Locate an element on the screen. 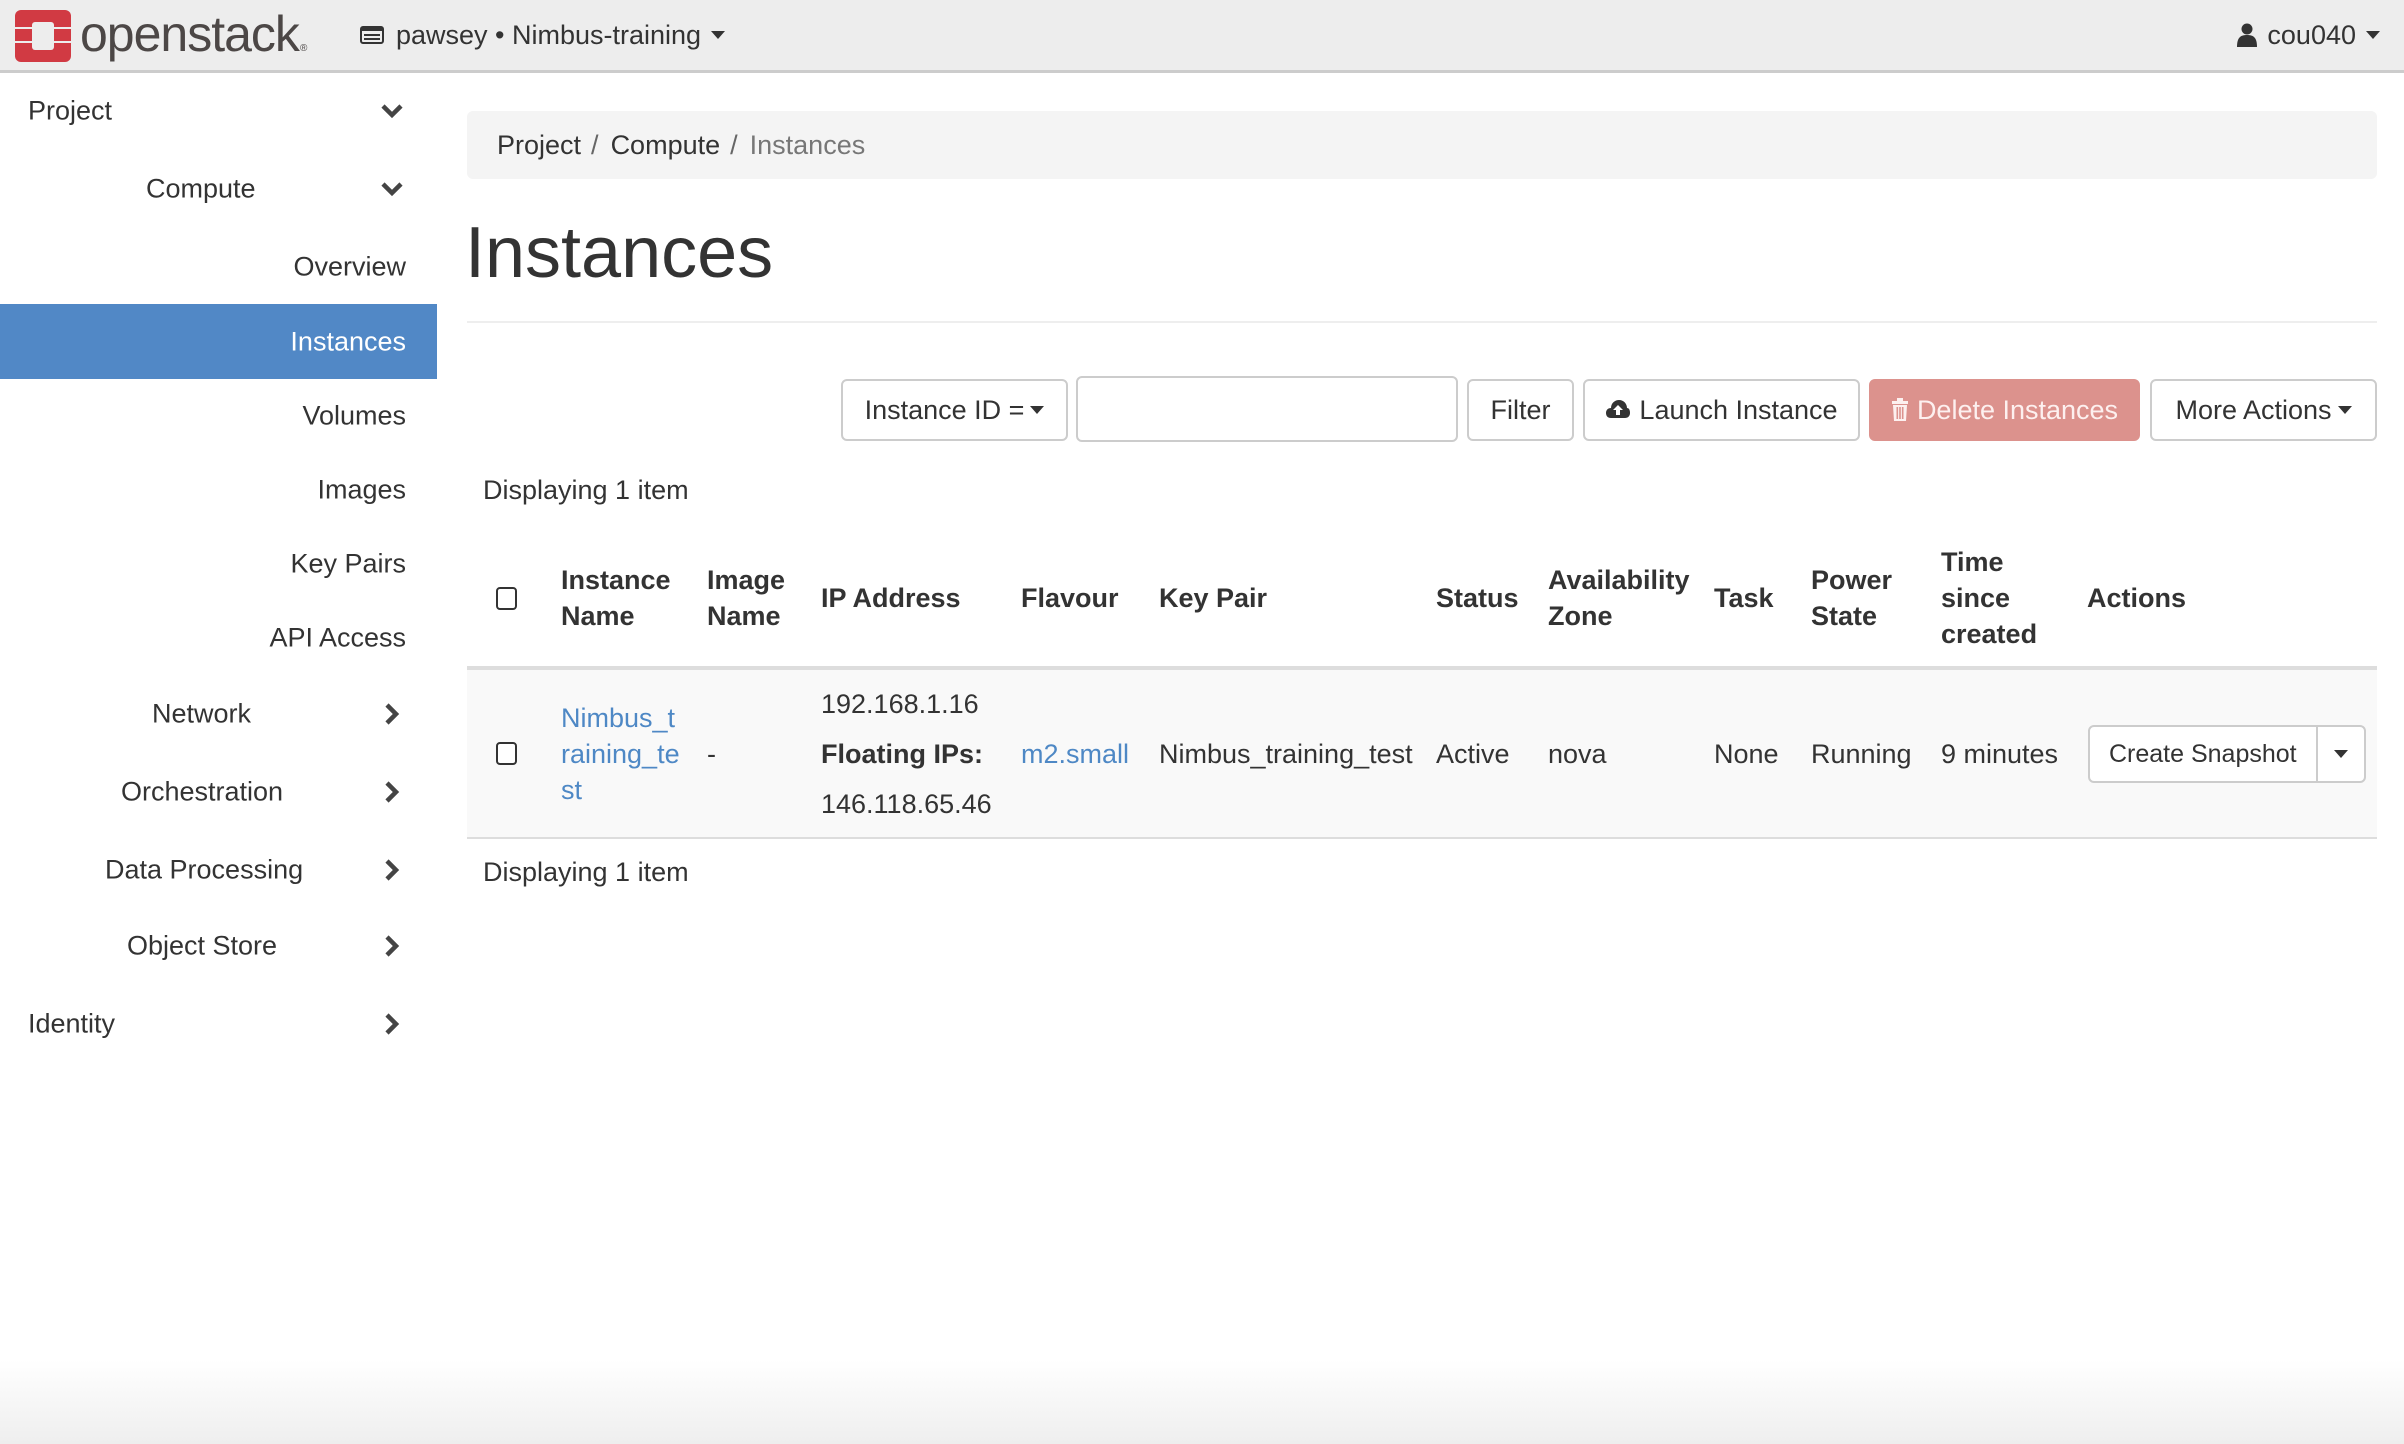 The height and width of the screenshot is (1444, 2404). launch-instance-button: Launch Instance is located at coordinates (1721, 410).